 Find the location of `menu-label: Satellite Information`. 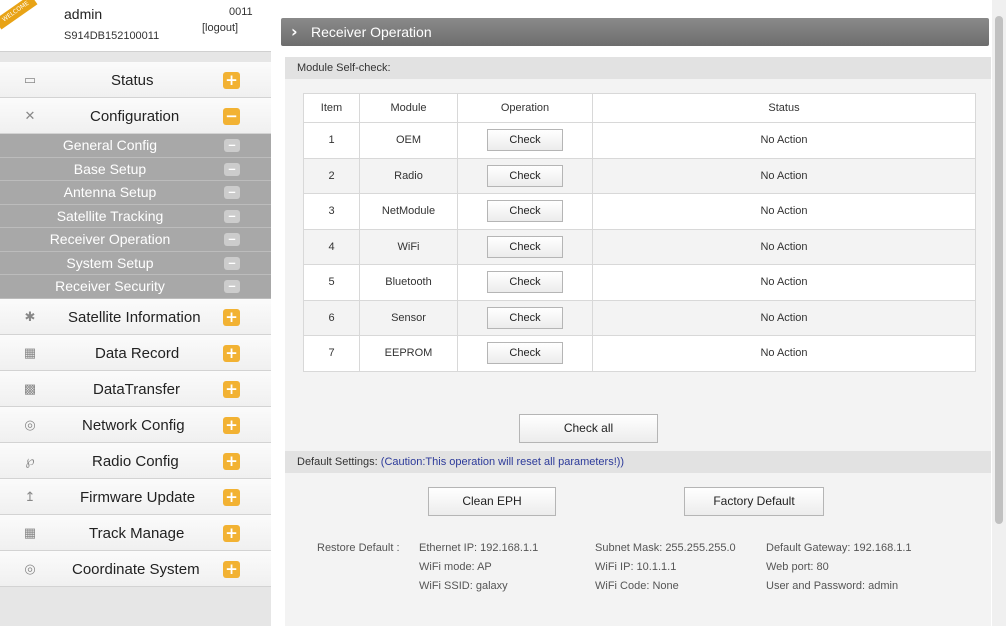

menu-label: Satellite Information is located at coordinates (134, 317).